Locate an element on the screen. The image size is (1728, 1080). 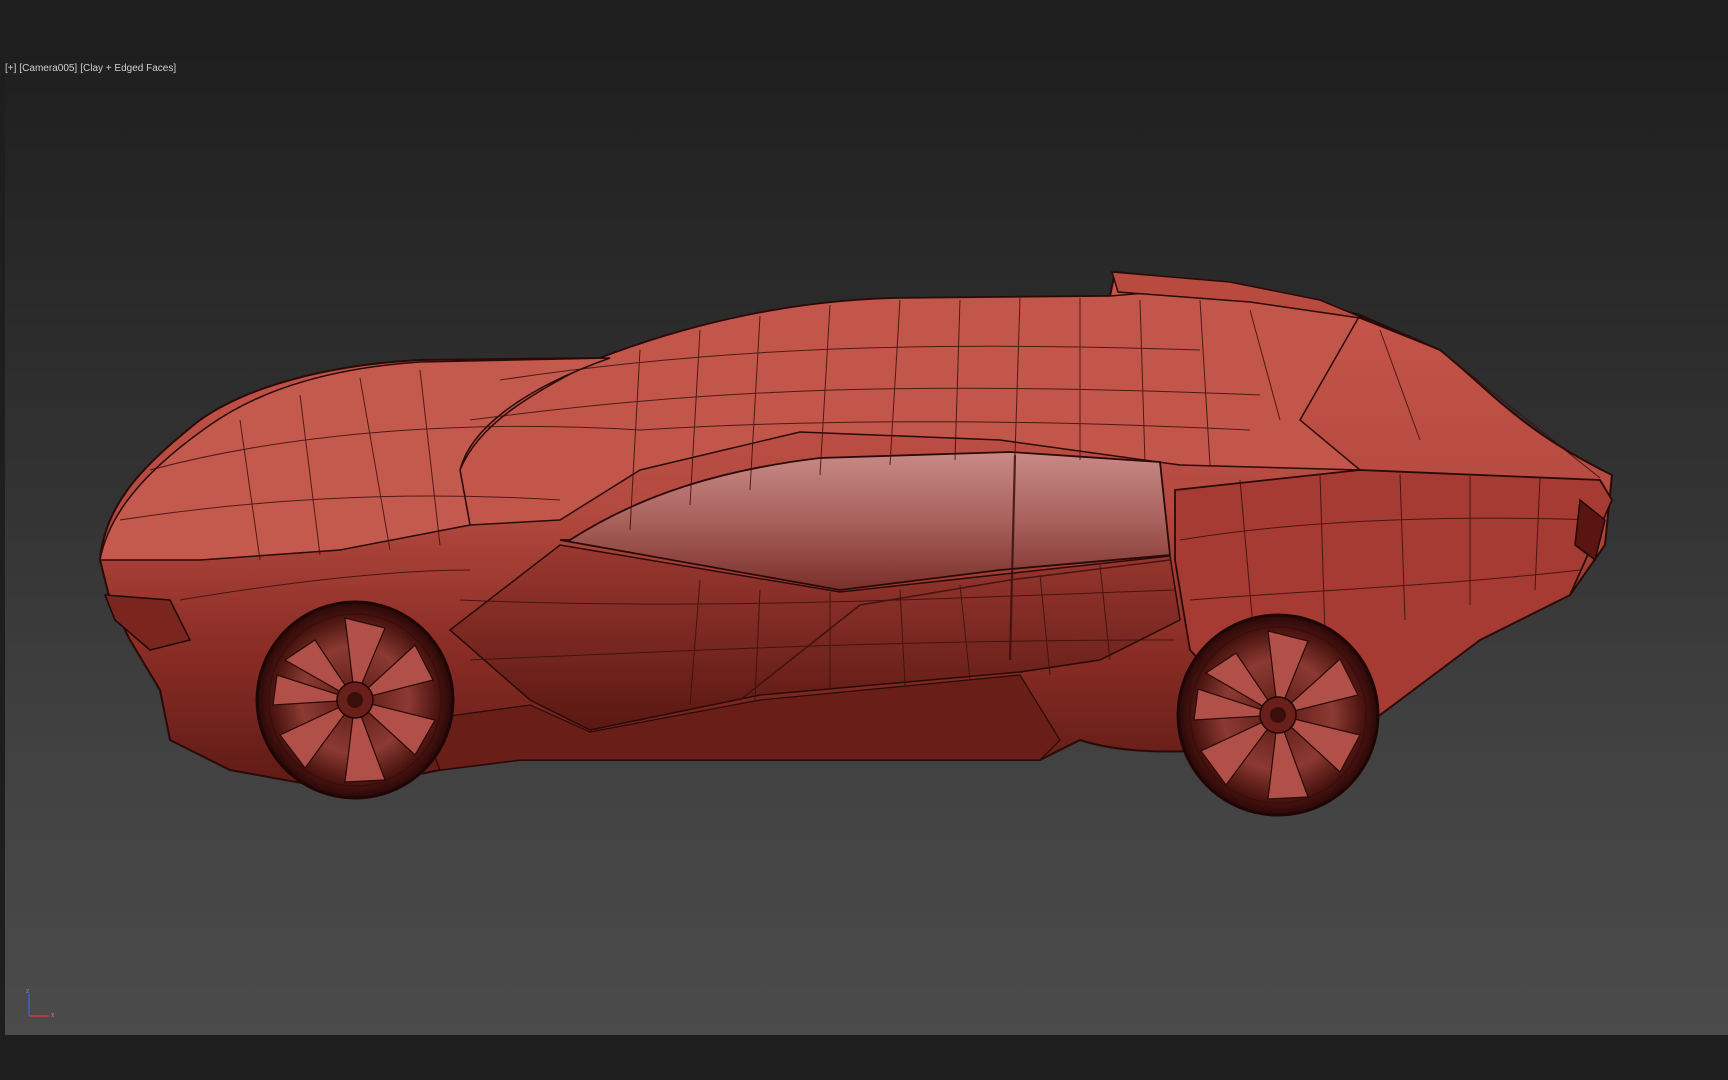
axis-gizmo-icon: z x is located at coordinates (40, 1003).